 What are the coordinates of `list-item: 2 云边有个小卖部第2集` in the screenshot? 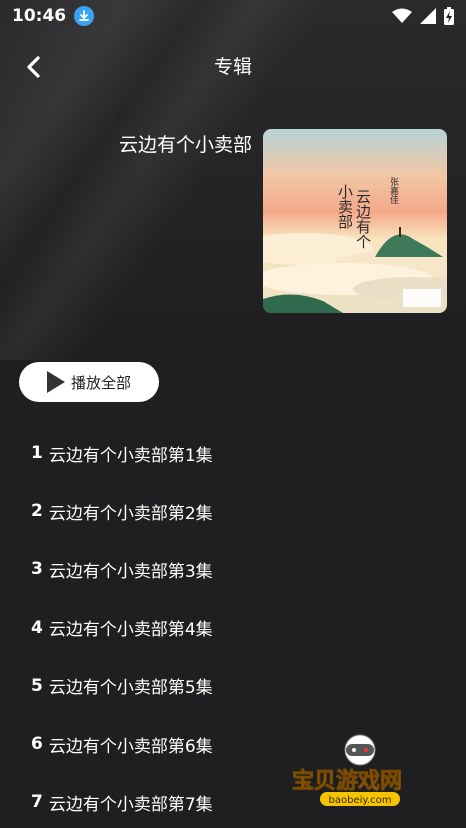 It's located at (241, 511).